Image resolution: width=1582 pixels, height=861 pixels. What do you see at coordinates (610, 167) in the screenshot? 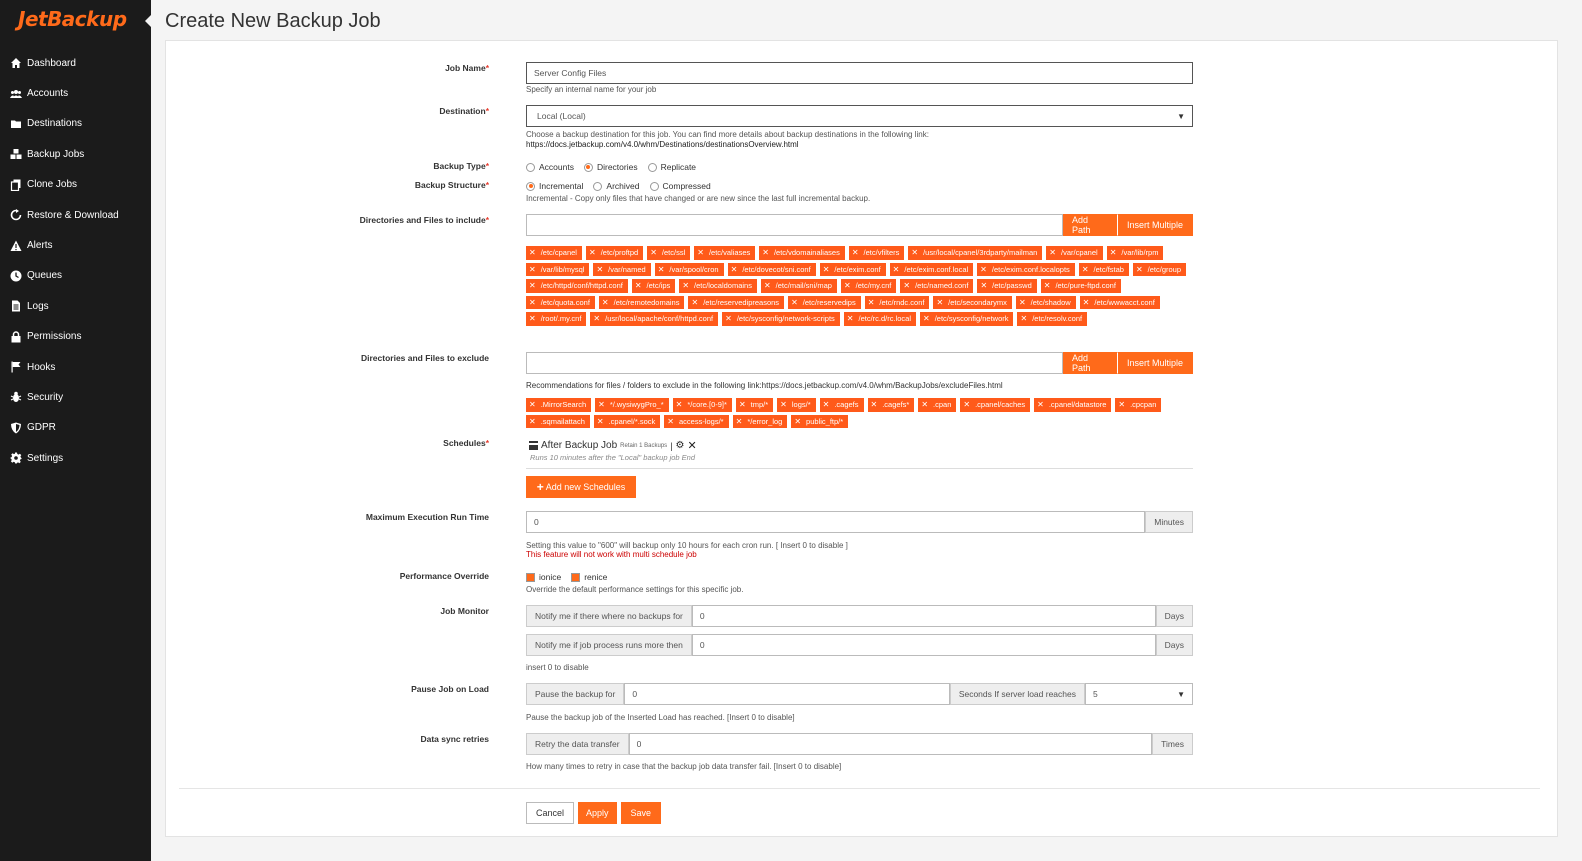
I see `backup-type-directories: Directories` at bounding box center [610, 167].